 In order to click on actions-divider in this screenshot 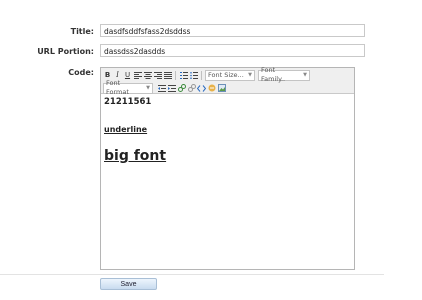, I will do `click(192, 274)`.